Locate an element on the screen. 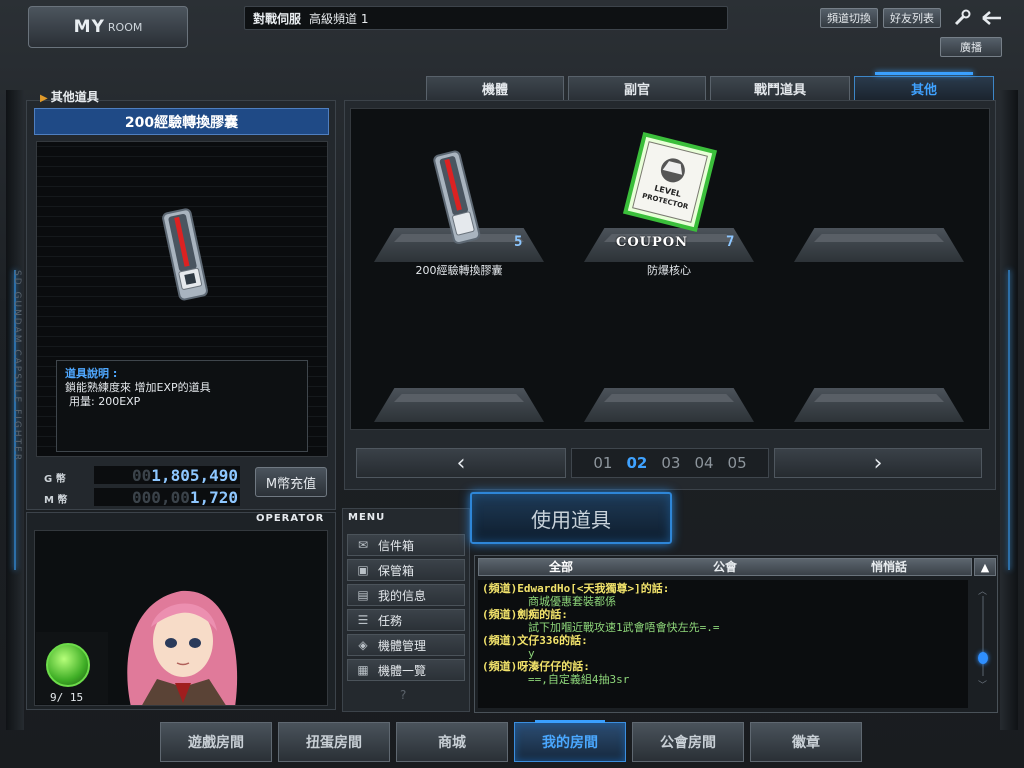  g-currency-value: 001,805,490 is located at coordinates (167, 475).